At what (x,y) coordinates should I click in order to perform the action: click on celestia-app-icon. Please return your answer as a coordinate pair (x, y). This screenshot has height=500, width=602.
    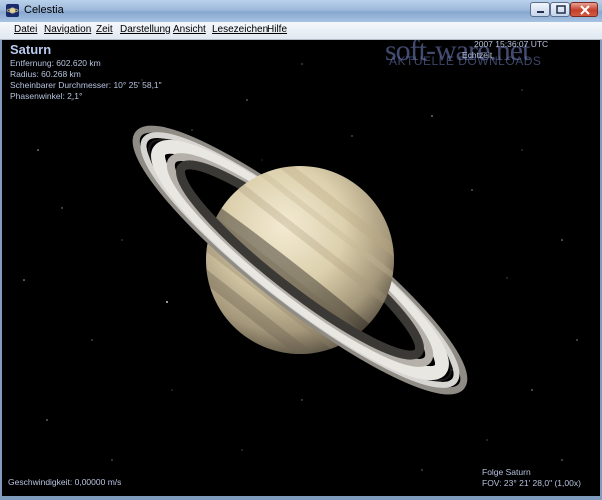
    Looking at the image, I should click on (12, 10).